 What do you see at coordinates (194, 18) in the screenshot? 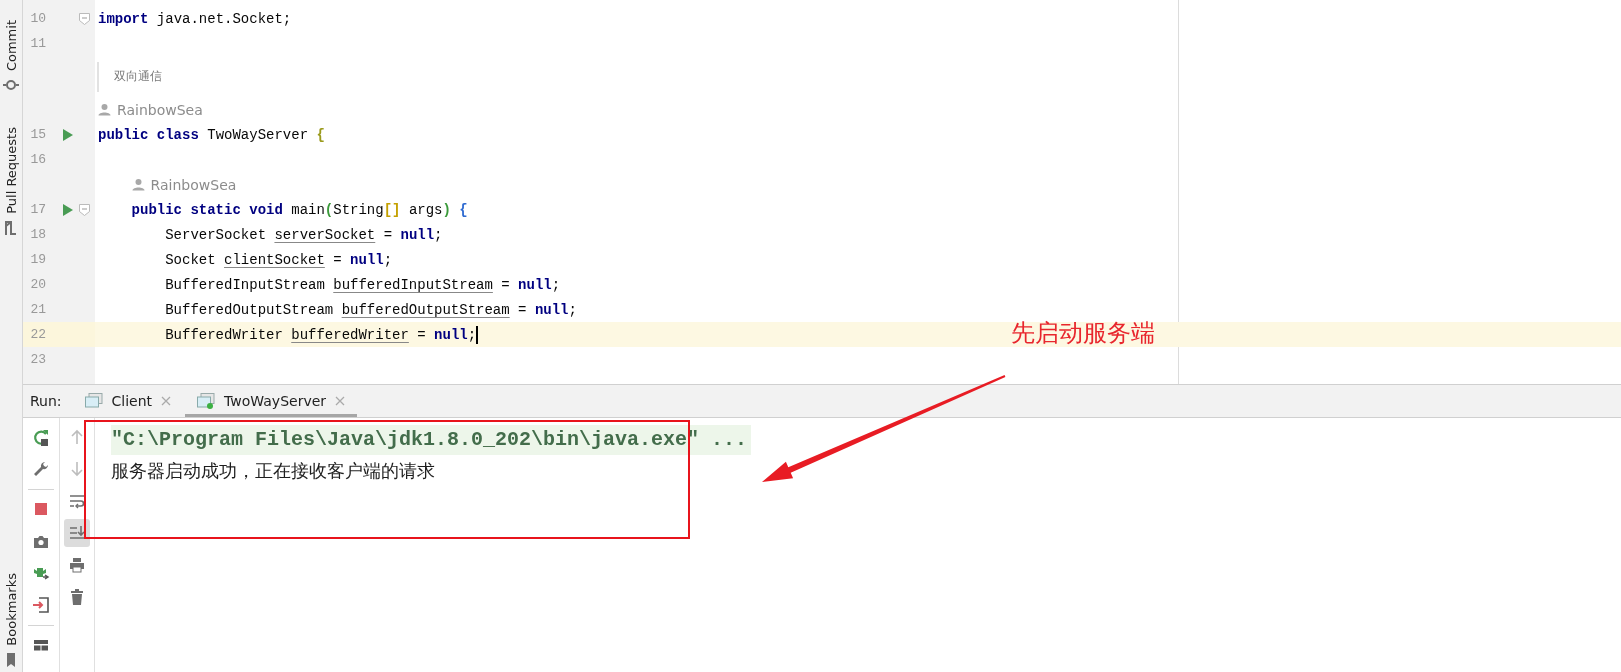
I see `code-line: import java.net.Socket;` at bounding box center [194, 18].